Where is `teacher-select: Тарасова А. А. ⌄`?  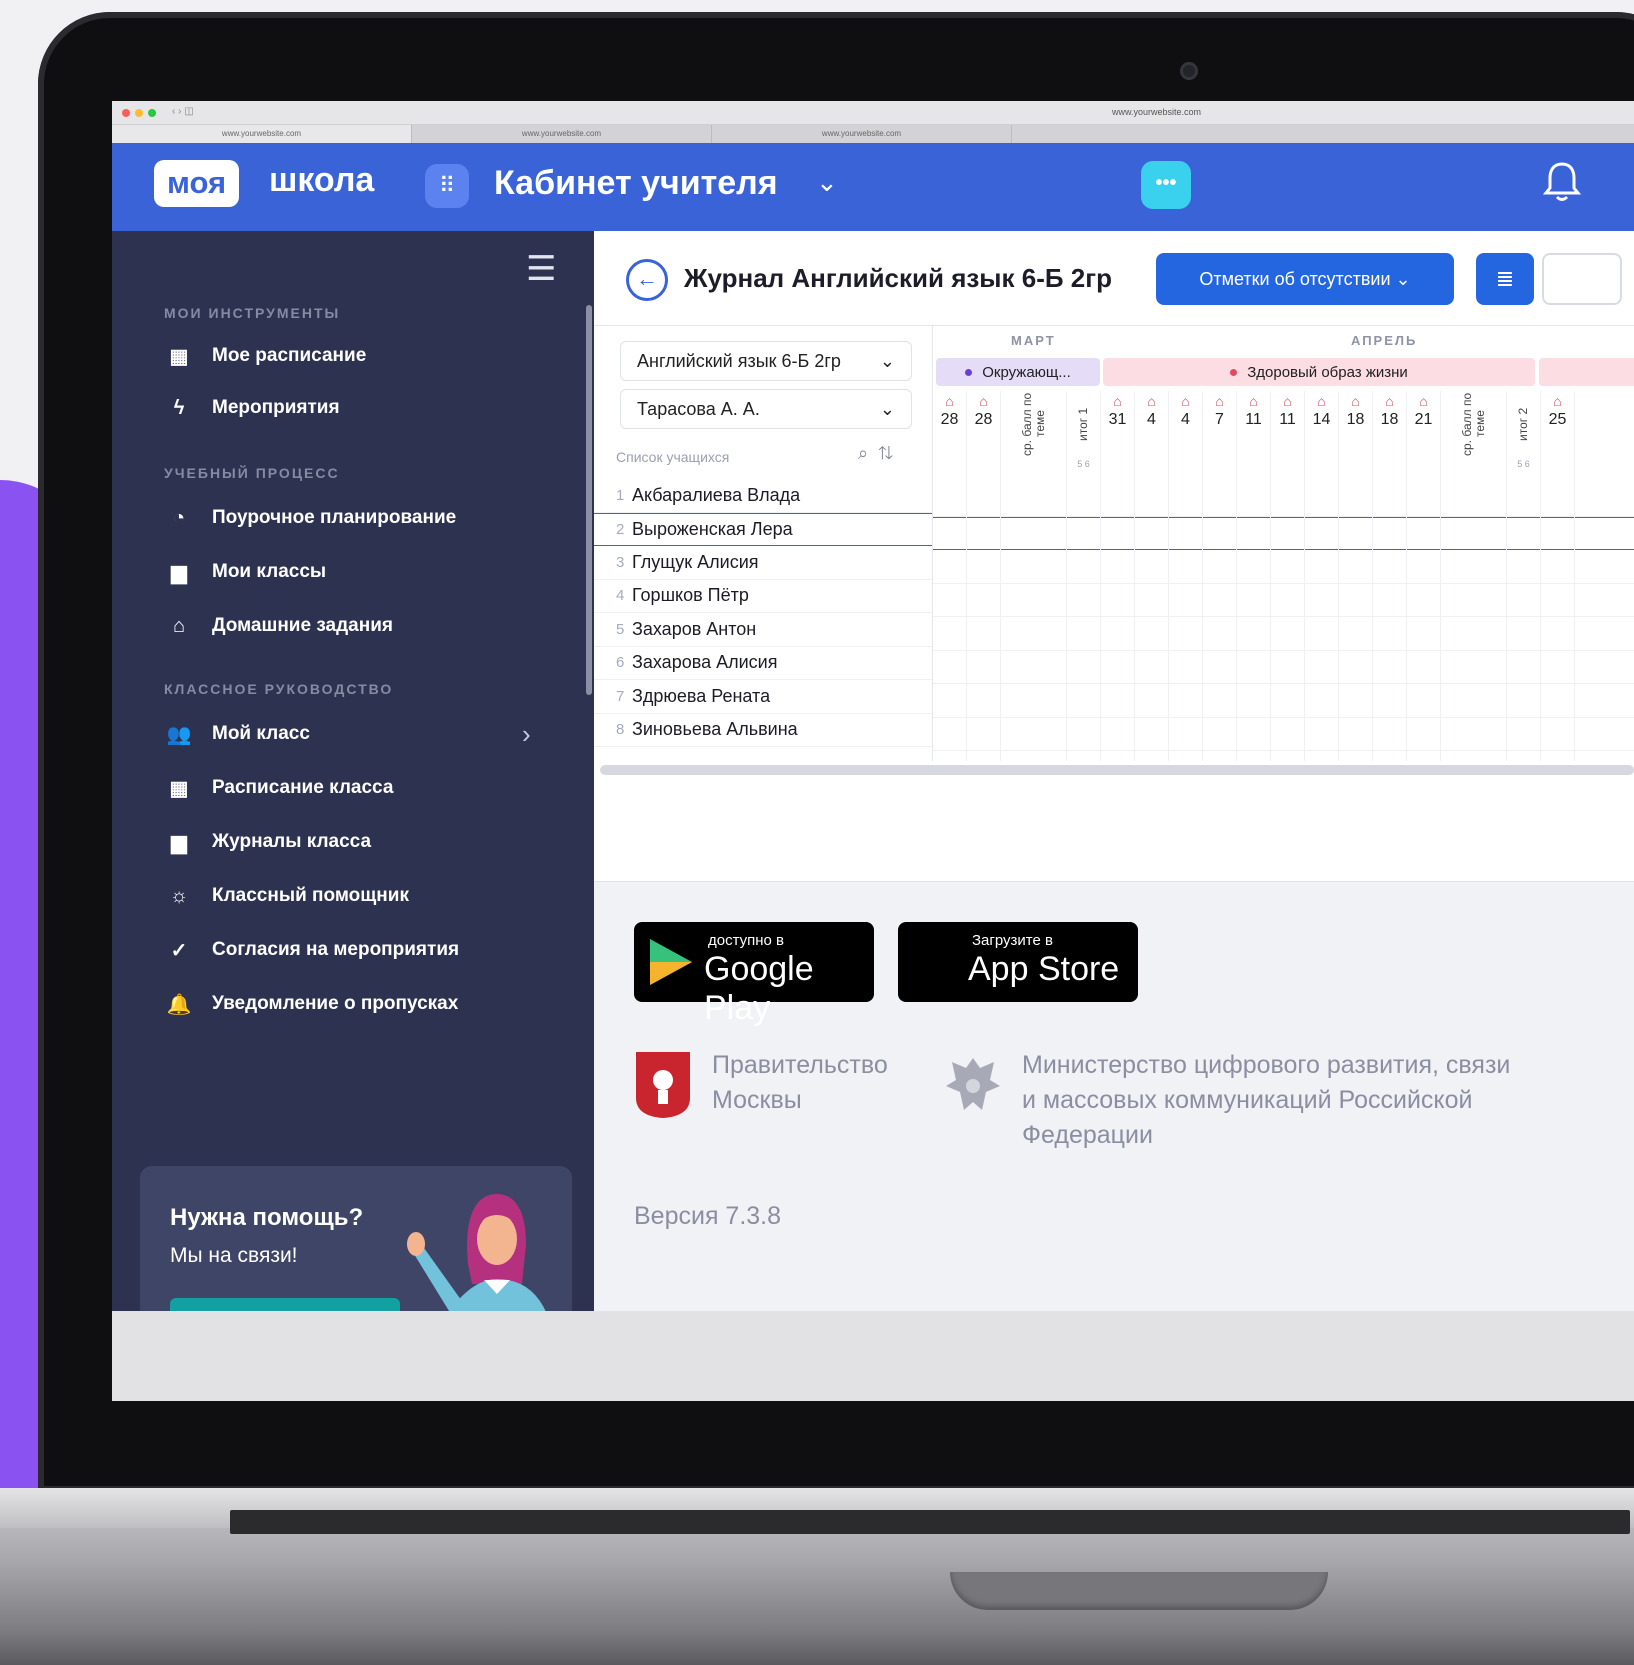 teacher-select: Тарасова А. А. ⌄ is located at coordinates (766, 409).